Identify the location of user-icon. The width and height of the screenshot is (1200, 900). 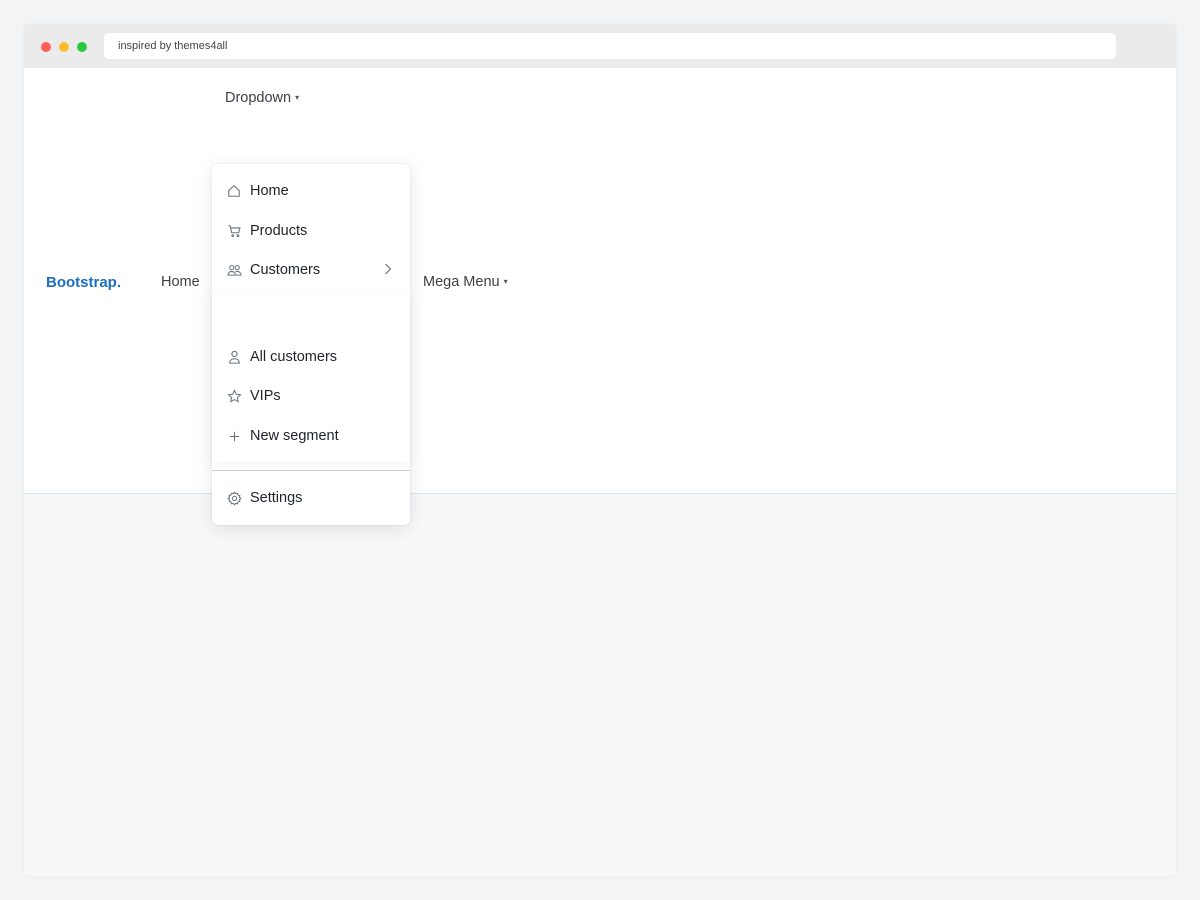
(234, 357).